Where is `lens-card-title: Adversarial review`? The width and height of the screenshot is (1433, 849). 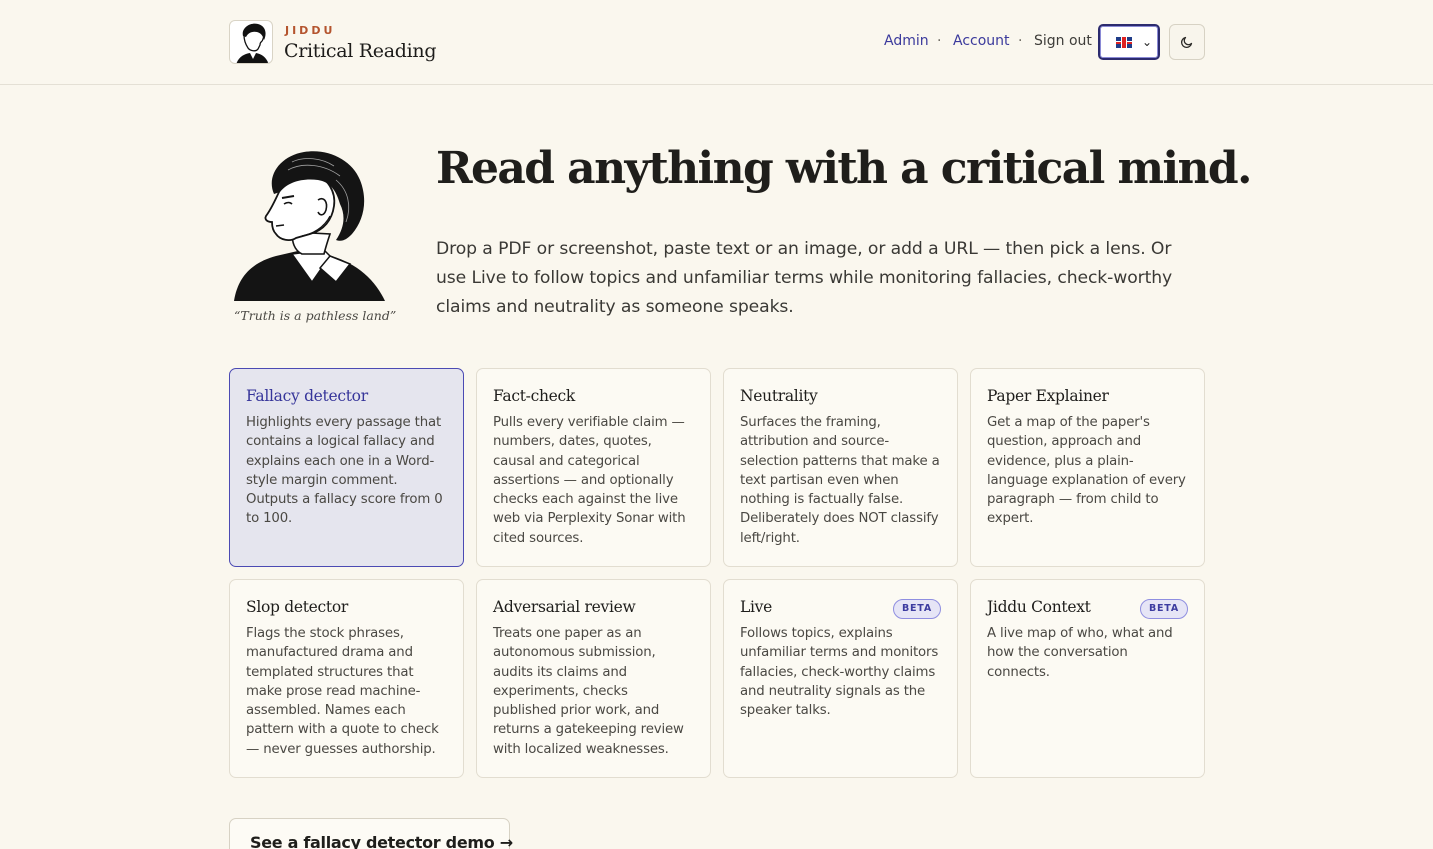 lens-card-title: Adversarial review is located at coordinates (564, 607).